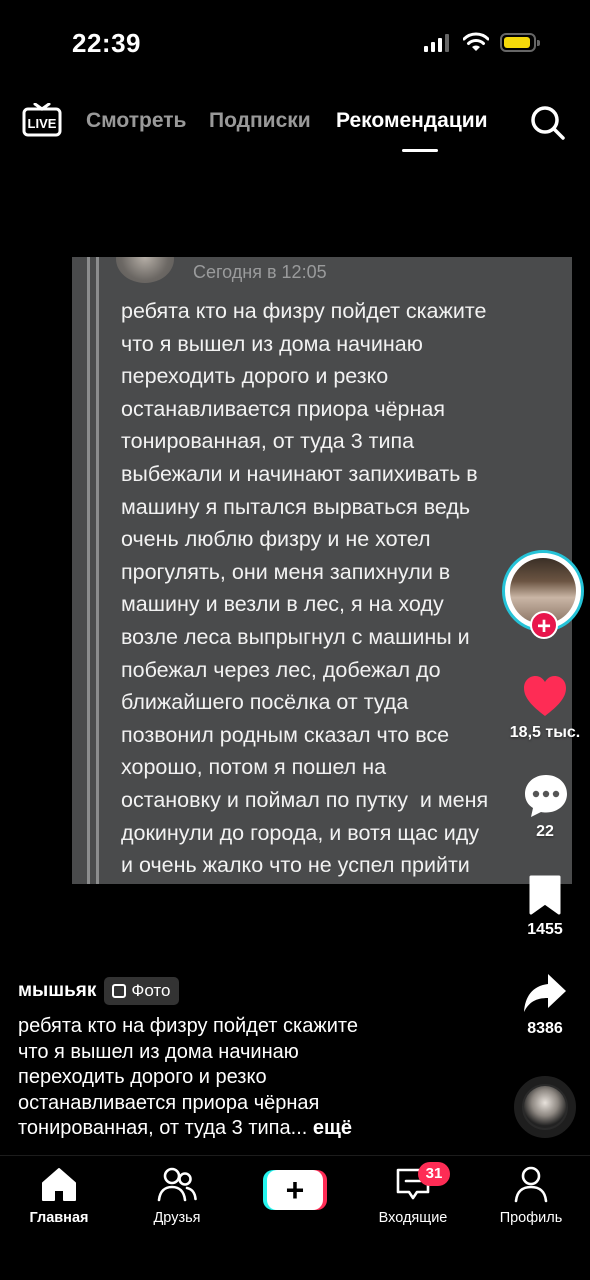 This screenshot has width=590, height=1280. I want to click on nav-friends: Друзья, so click(177, 1195).